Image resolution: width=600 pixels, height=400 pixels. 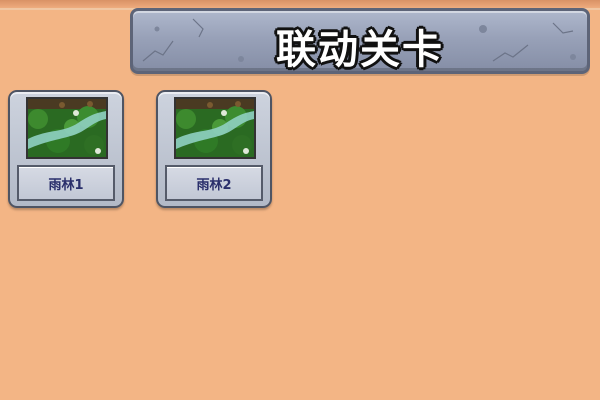 I want to click on title-banner: 联动关卡, so click(x=360, y=41).